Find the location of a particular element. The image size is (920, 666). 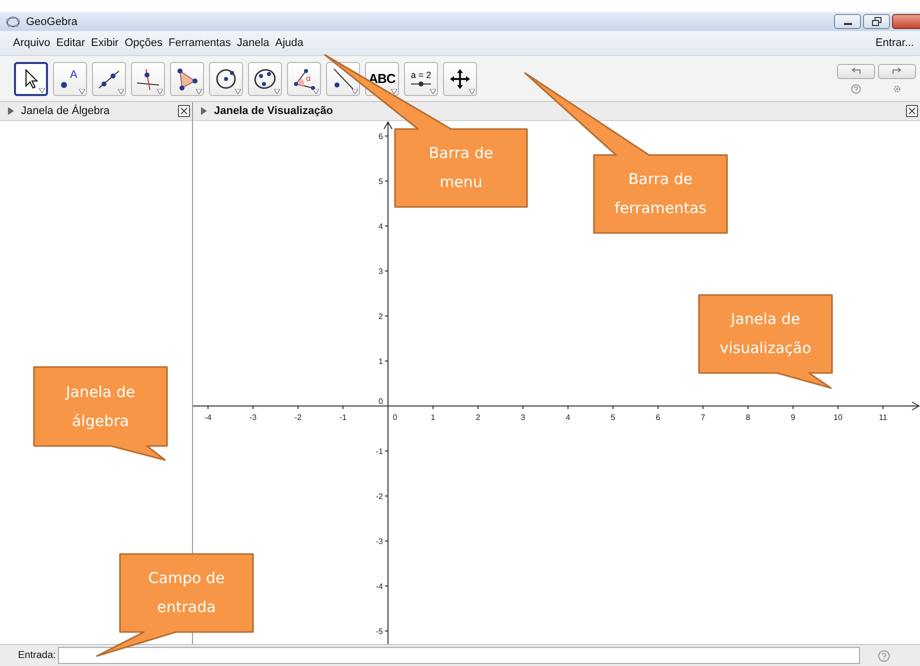

circle-icon is located at coordinates (226, 78).